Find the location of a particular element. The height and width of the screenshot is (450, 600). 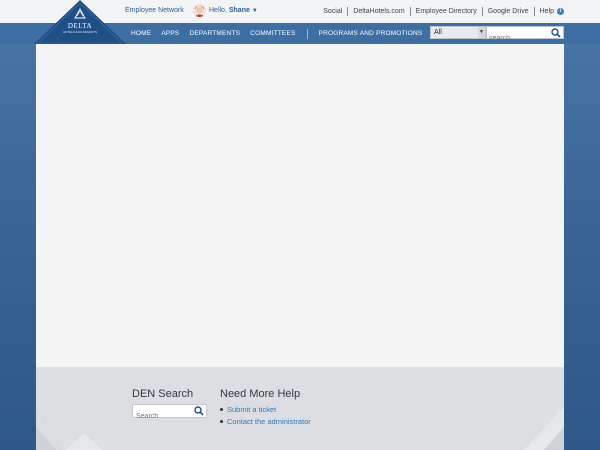

list-item: Contact the administrator is located at coordinates (265, 421).